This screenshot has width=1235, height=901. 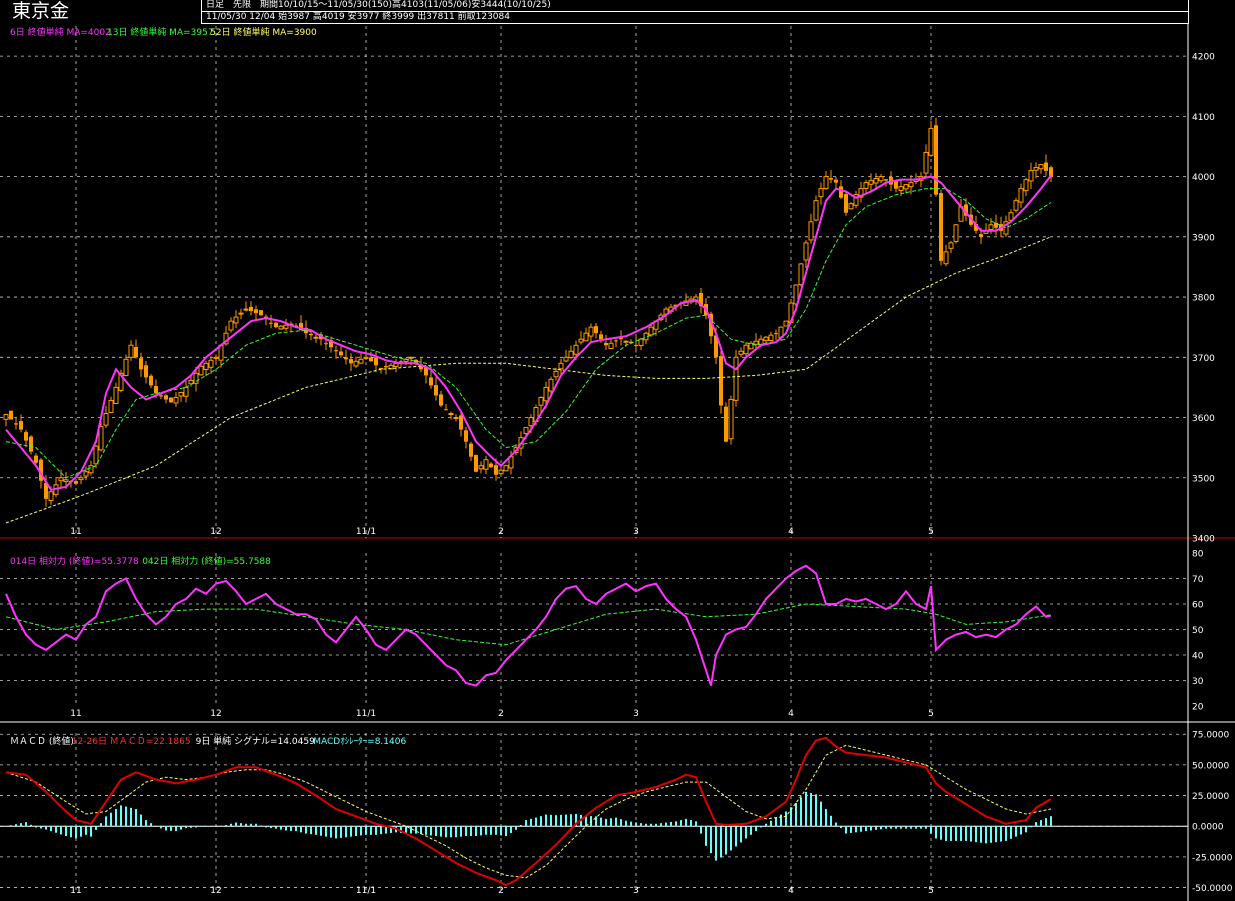 I want to click on rsi-ytick-label: 40, so click(x=1198, y=657).